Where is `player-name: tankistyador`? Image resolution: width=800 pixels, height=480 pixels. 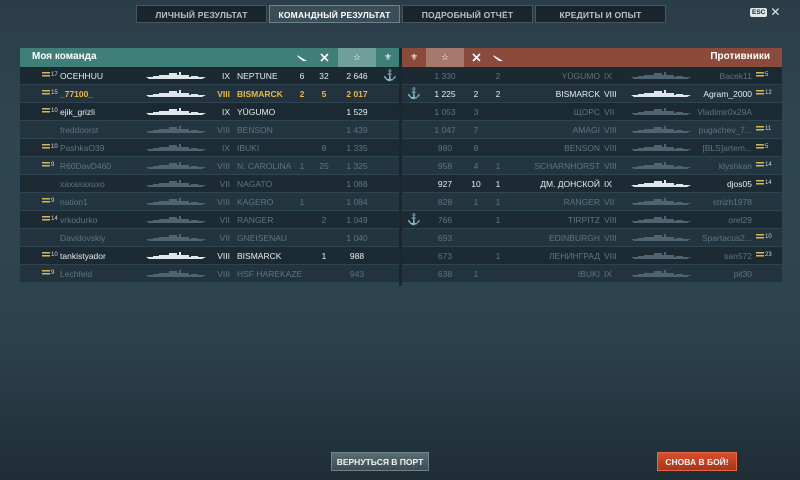 player-name: tankistyador is located at coordinates (83, 256).